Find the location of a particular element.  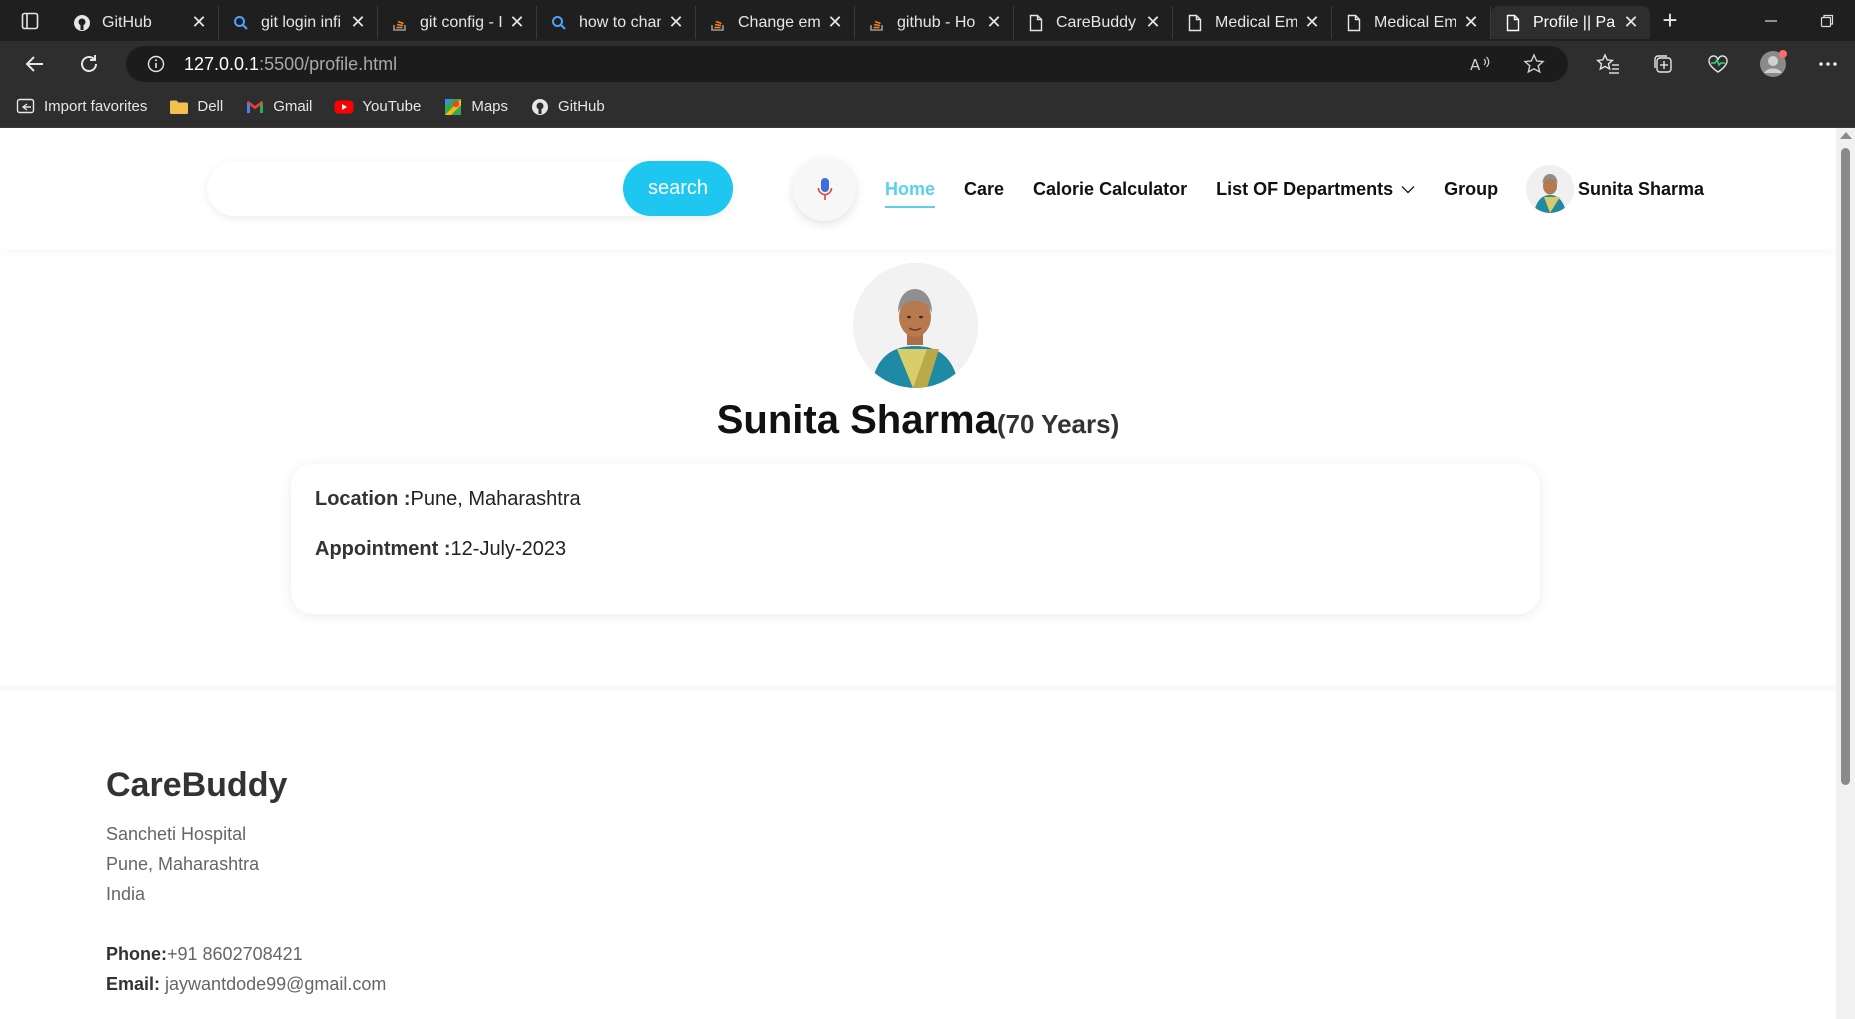

browser-tab: Change em ✕ is located at coordinates (775, 22).